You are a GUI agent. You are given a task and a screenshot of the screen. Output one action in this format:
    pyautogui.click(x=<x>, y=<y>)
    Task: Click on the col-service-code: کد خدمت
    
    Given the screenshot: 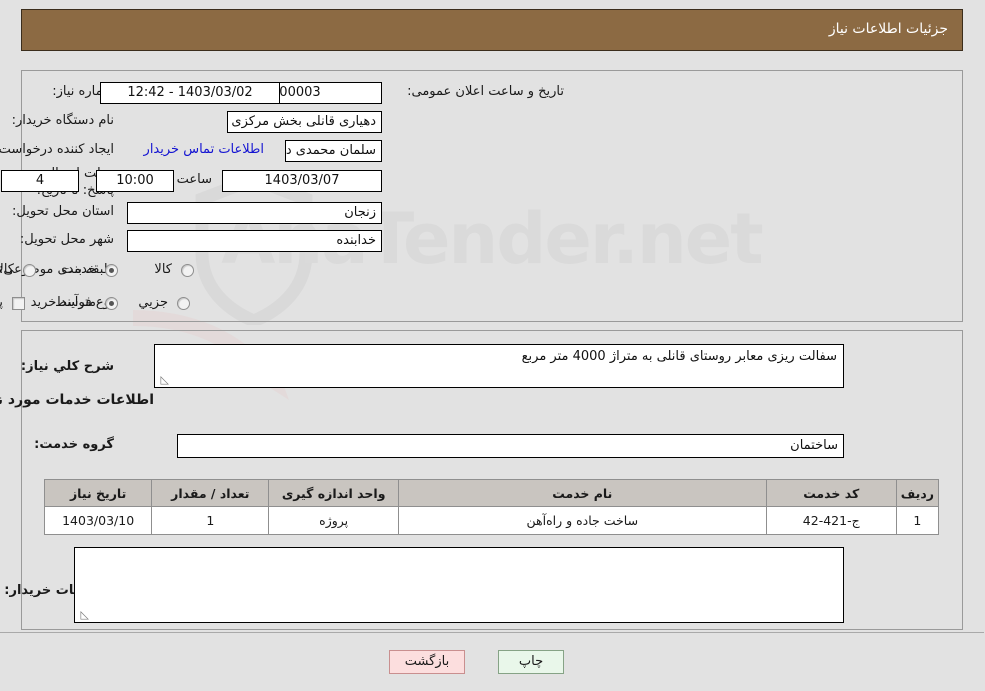 What is the action you would take?
    pyautogui.click(x=832, y=493)
    